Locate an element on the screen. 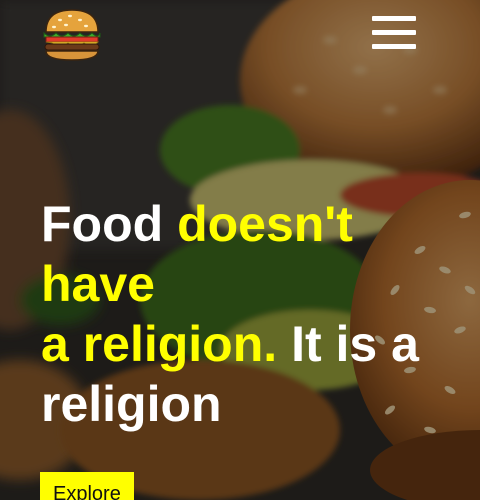 The height and width of the screenshot is (500, 480). headline-part-3: a religion. is located at coordinates (159, 344).